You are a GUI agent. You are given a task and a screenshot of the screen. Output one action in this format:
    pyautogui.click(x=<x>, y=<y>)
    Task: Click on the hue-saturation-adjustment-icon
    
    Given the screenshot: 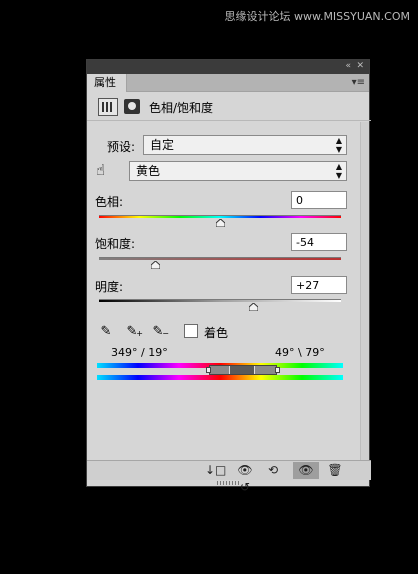 What is the action you would take?
    pyautogui.click(x=108, y=107)
    